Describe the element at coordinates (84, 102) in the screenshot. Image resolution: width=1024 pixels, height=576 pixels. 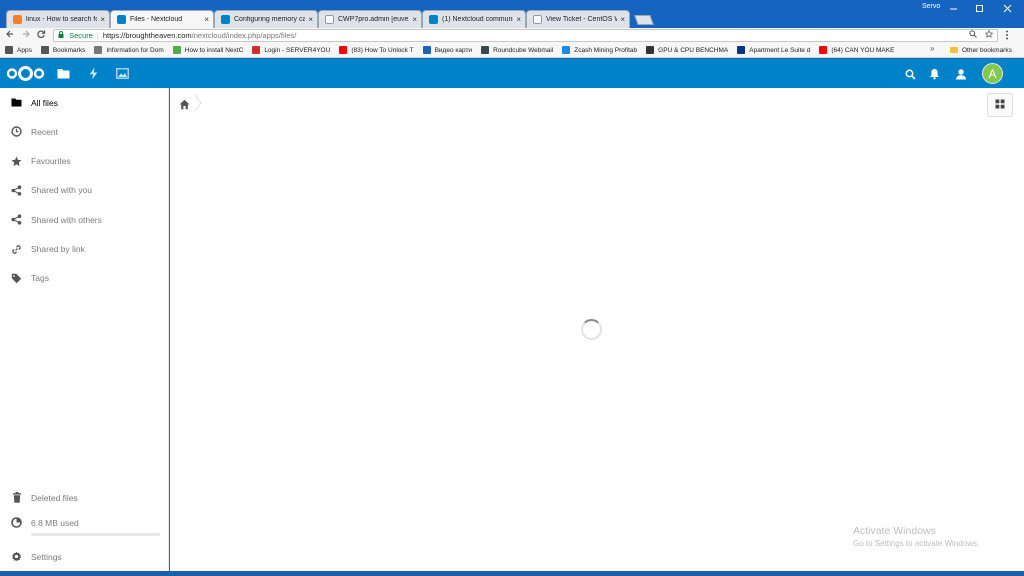
I see `sidebar-item-all-files: All files` at that location.